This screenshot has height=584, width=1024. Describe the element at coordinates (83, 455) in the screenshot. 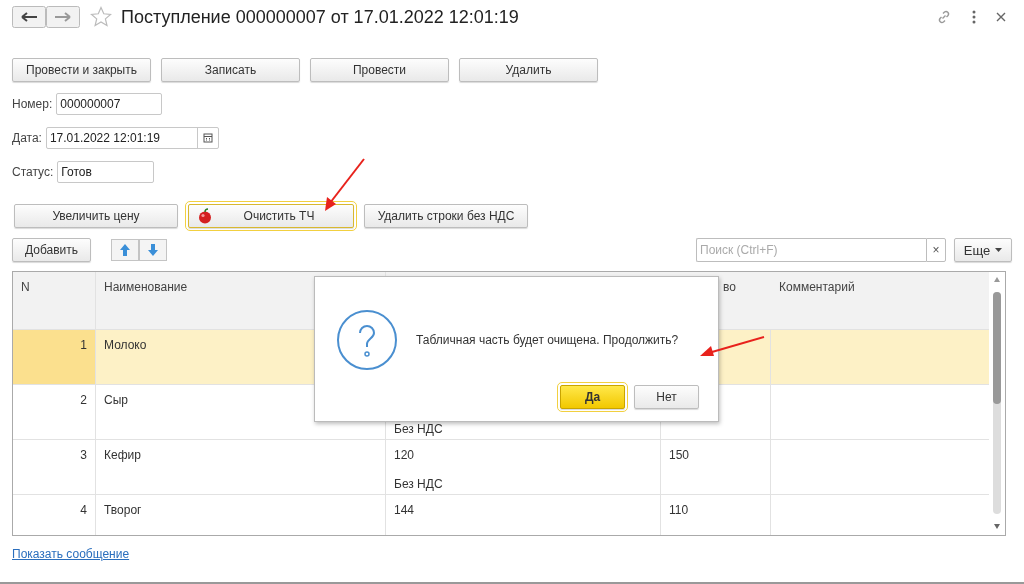

I see `table-cell: 3` at that location.